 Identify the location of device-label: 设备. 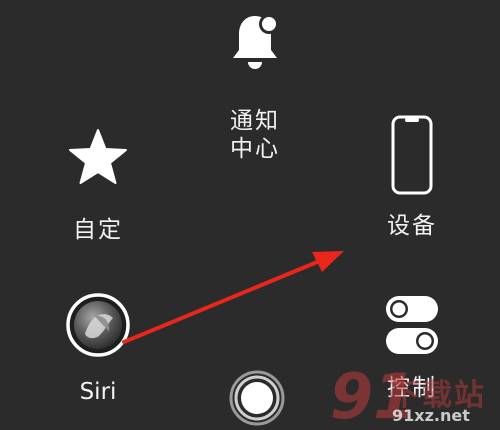
(412, 226).